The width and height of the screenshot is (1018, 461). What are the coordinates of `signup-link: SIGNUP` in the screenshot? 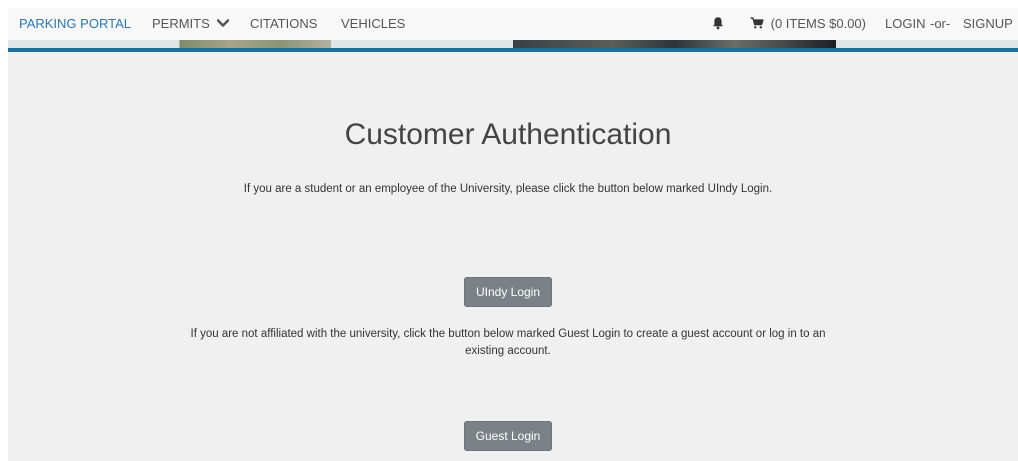 It's located at (988, 24).